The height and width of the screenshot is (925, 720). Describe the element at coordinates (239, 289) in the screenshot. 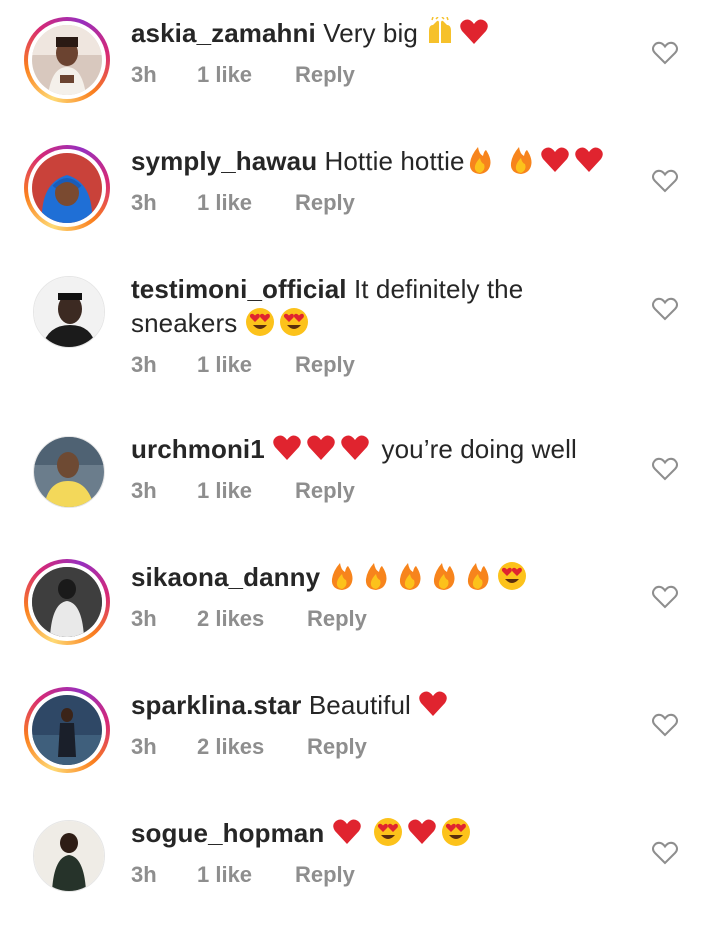

I see `comment-username: testimoni_official` at that location.